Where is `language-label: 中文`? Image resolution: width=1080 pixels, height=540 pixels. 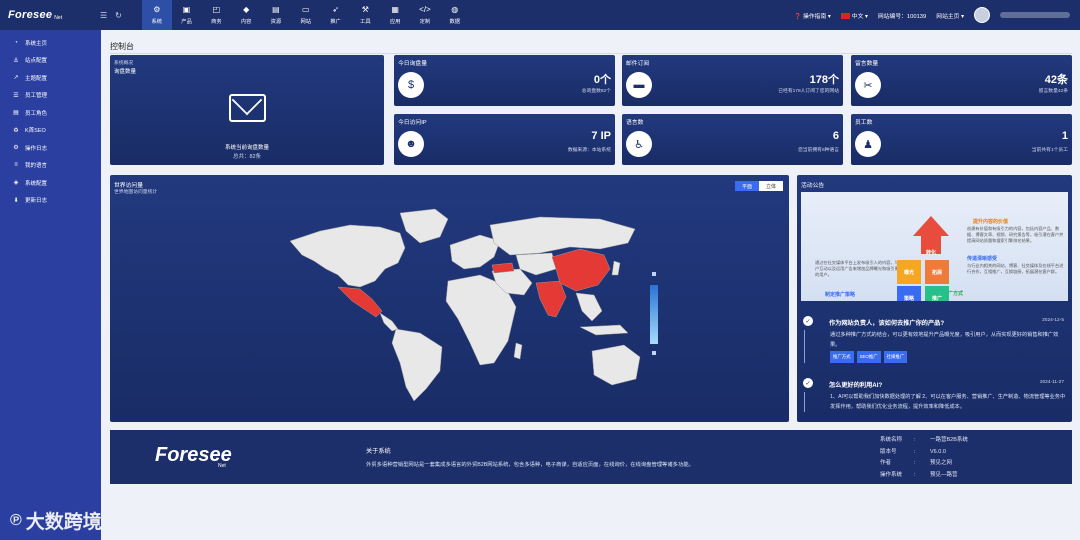
language-label: 中文 is located at coordinates (857, 16).